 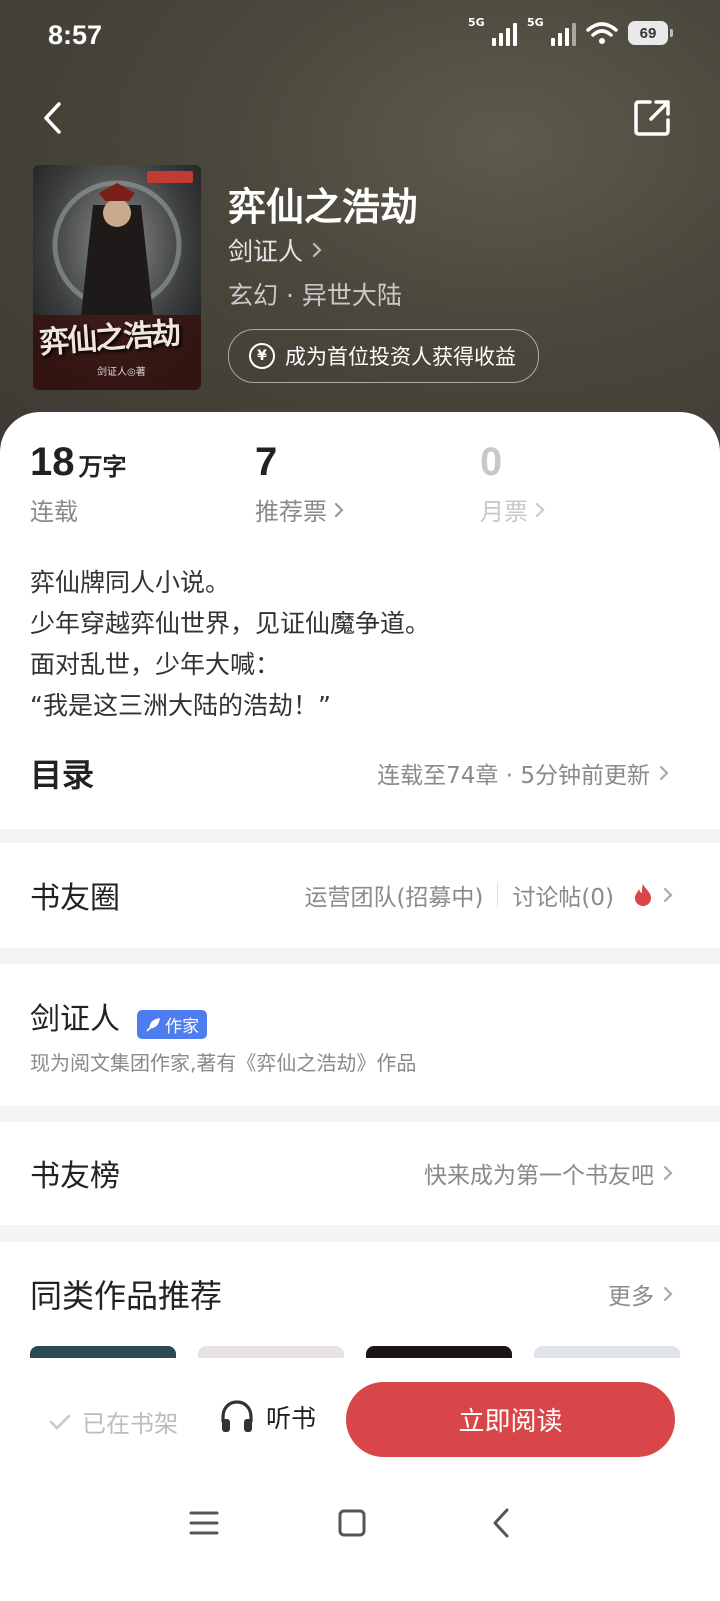 What do you see at coordinates (513, 482) in the screenshot?
I see `monthly-votes-stat: 0 月票` at bounding box center [513, 482].